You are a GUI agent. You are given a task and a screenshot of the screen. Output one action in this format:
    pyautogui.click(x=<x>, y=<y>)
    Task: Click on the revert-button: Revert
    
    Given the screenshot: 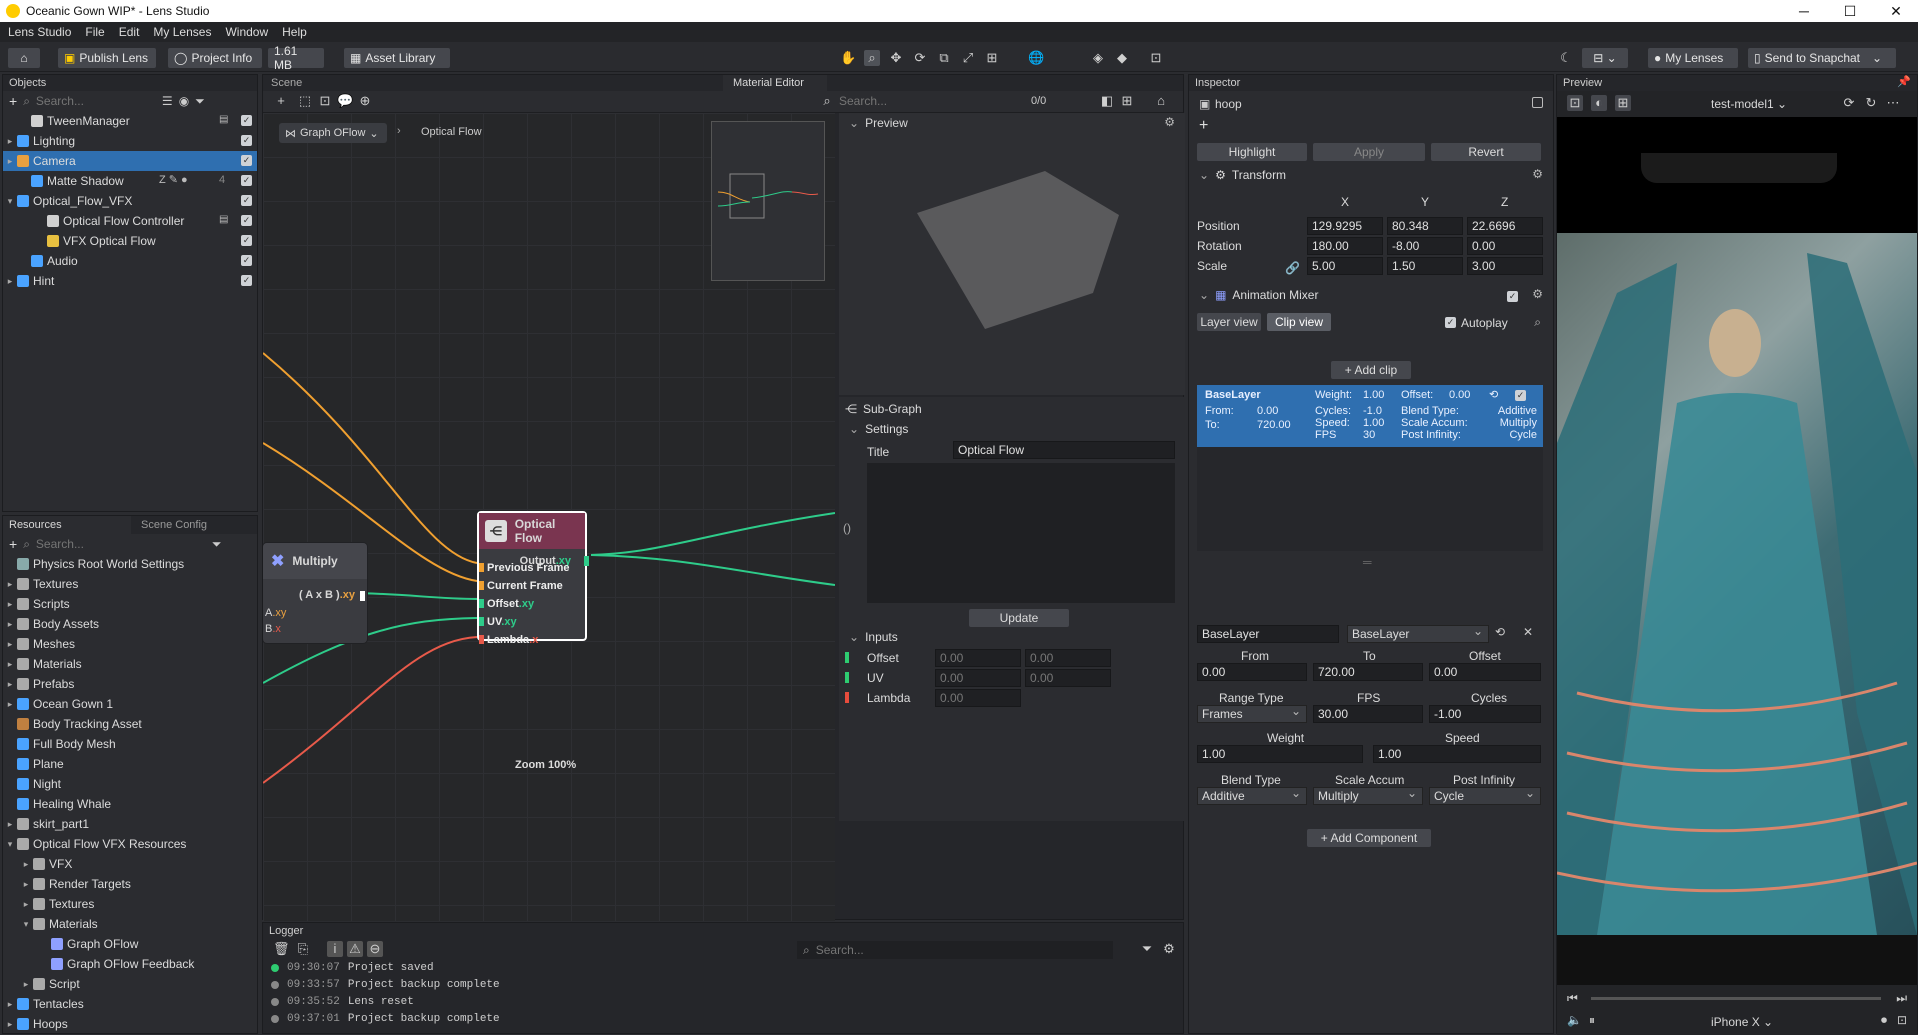 What is the action you would take?
    pyautogui.click(x=1486, y=152)
    